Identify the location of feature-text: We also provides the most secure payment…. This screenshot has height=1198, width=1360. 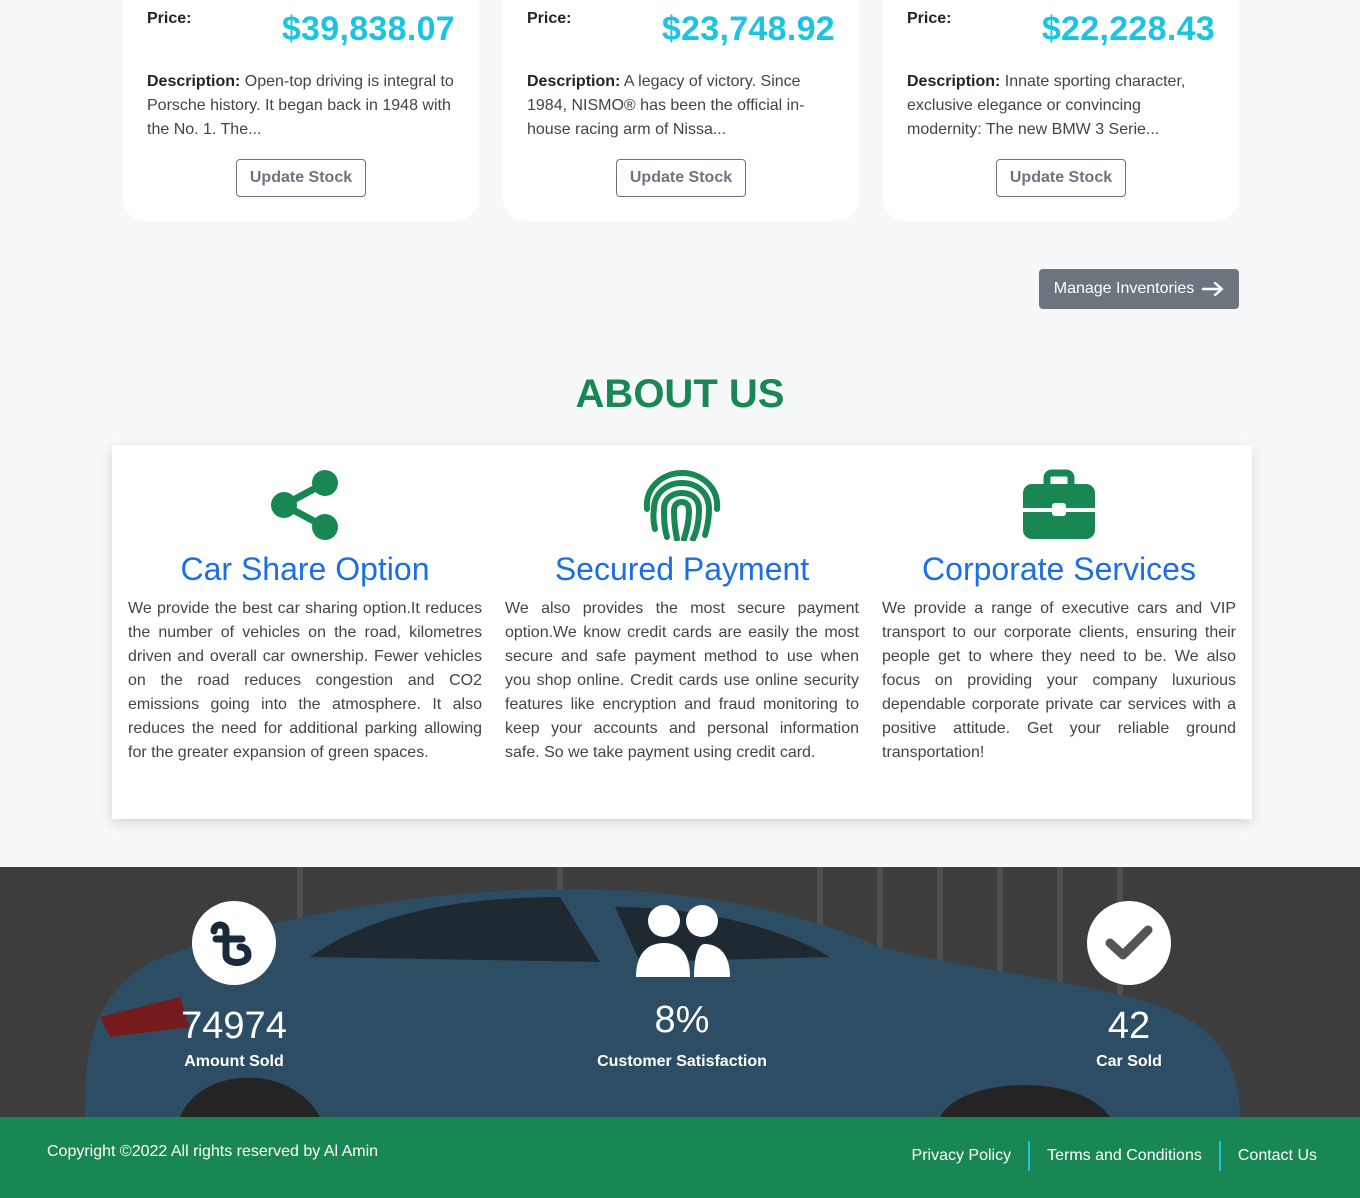
(682, 680).